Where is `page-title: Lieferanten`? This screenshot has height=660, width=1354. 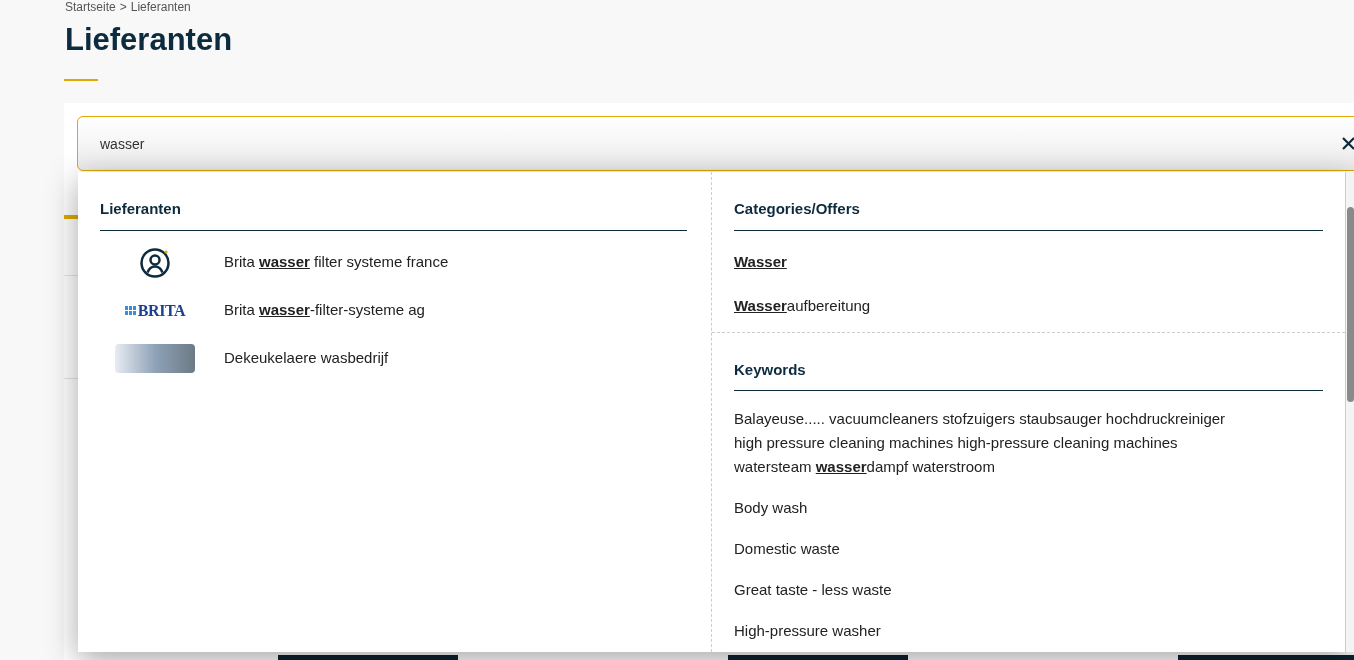 page-title: Lieferanten is located at coordinates (149, 40).